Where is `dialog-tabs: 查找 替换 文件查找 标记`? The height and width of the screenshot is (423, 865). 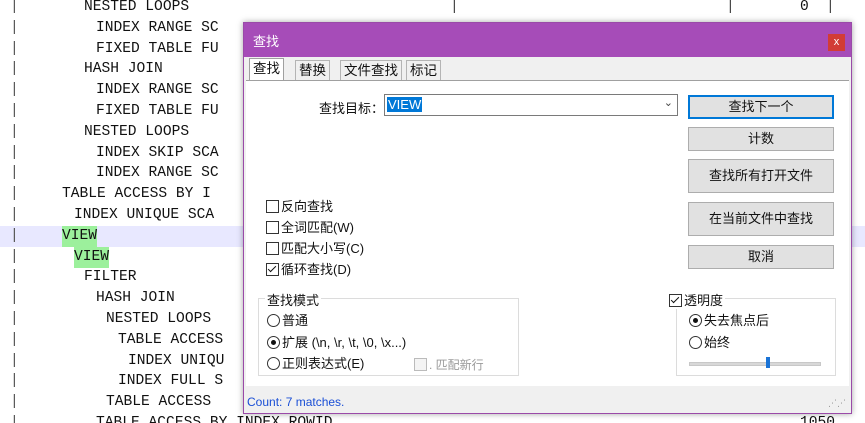 dialog-tabs: 查找 替换 文件查找 标记 is located at coordinates (547, 69).